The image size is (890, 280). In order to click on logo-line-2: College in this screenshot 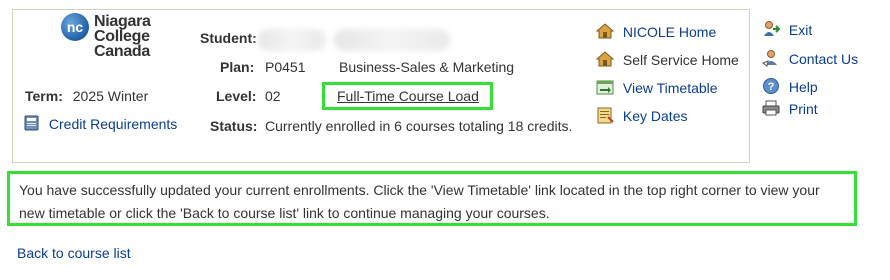, I will do `click(122, 36)`.